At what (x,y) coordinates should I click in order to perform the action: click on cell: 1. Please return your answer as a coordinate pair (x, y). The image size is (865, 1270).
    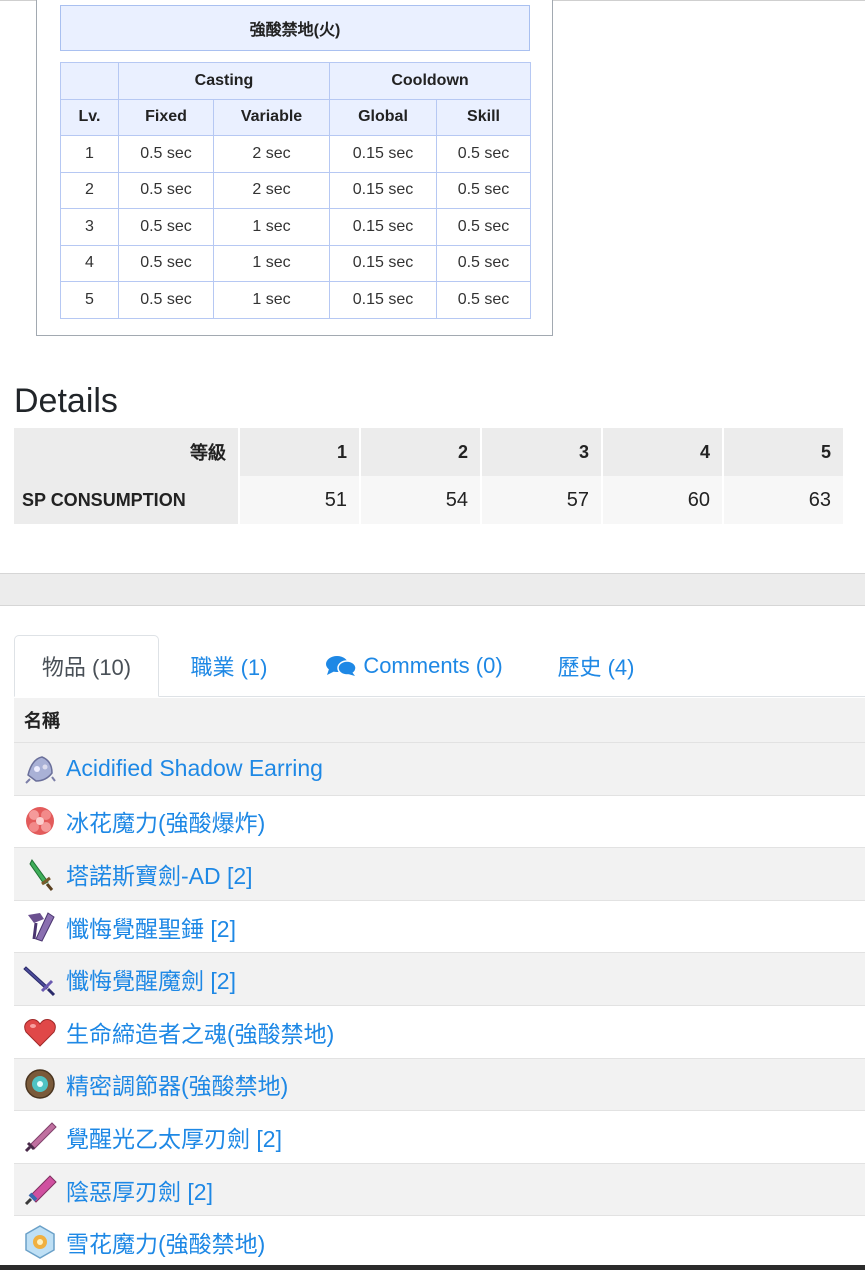
    Looking at the image, I should click on (89, 154).